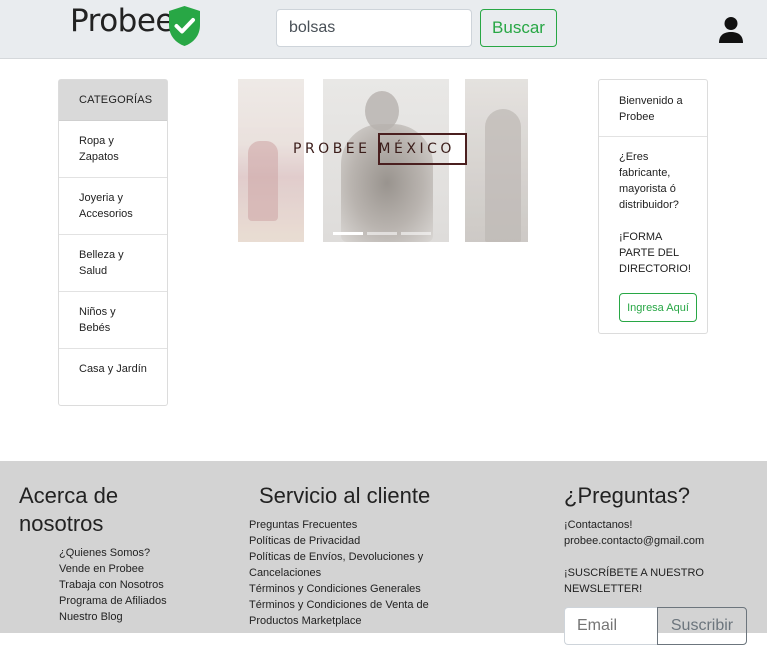  I want to click on questions-title: ¿Preguntas?, so click(627, 495).